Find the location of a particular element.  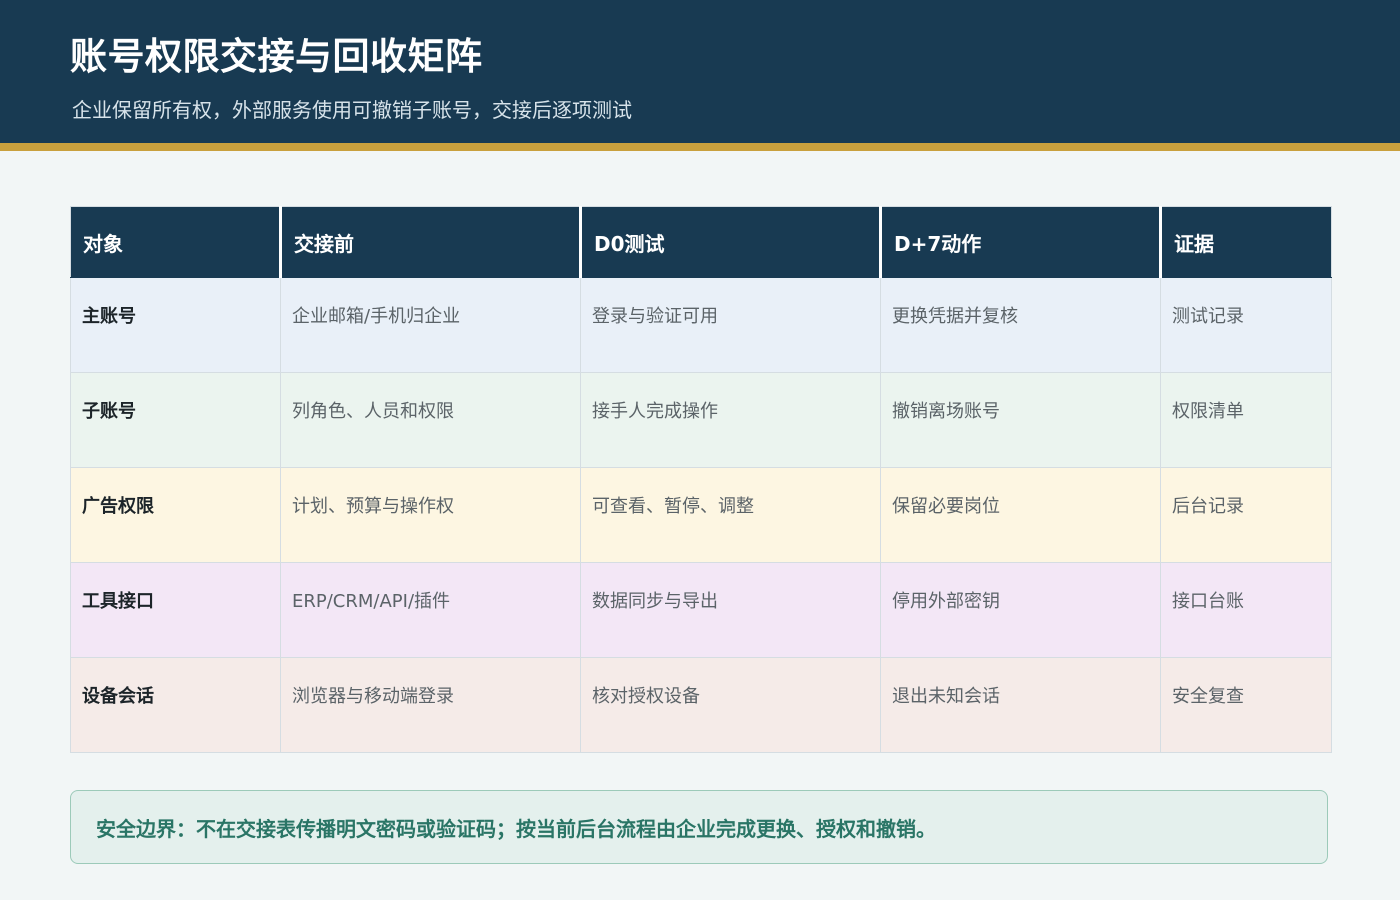

table-cell: 更换凭据并复核 is located at coordinates (1020, 325).